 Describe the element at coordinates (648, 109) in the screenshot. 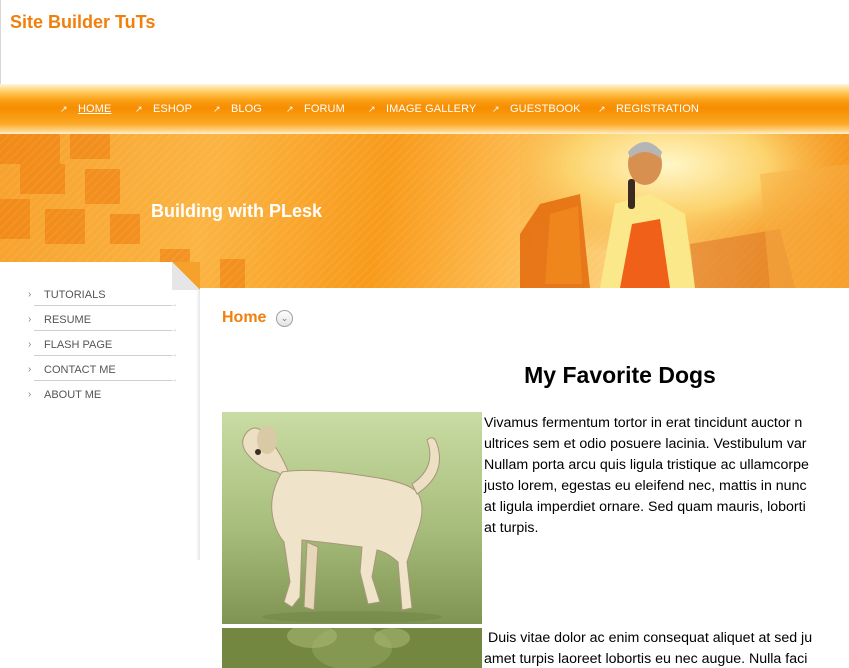

I see `nav-item-registration: ↗ REGISTRATION` at that location.